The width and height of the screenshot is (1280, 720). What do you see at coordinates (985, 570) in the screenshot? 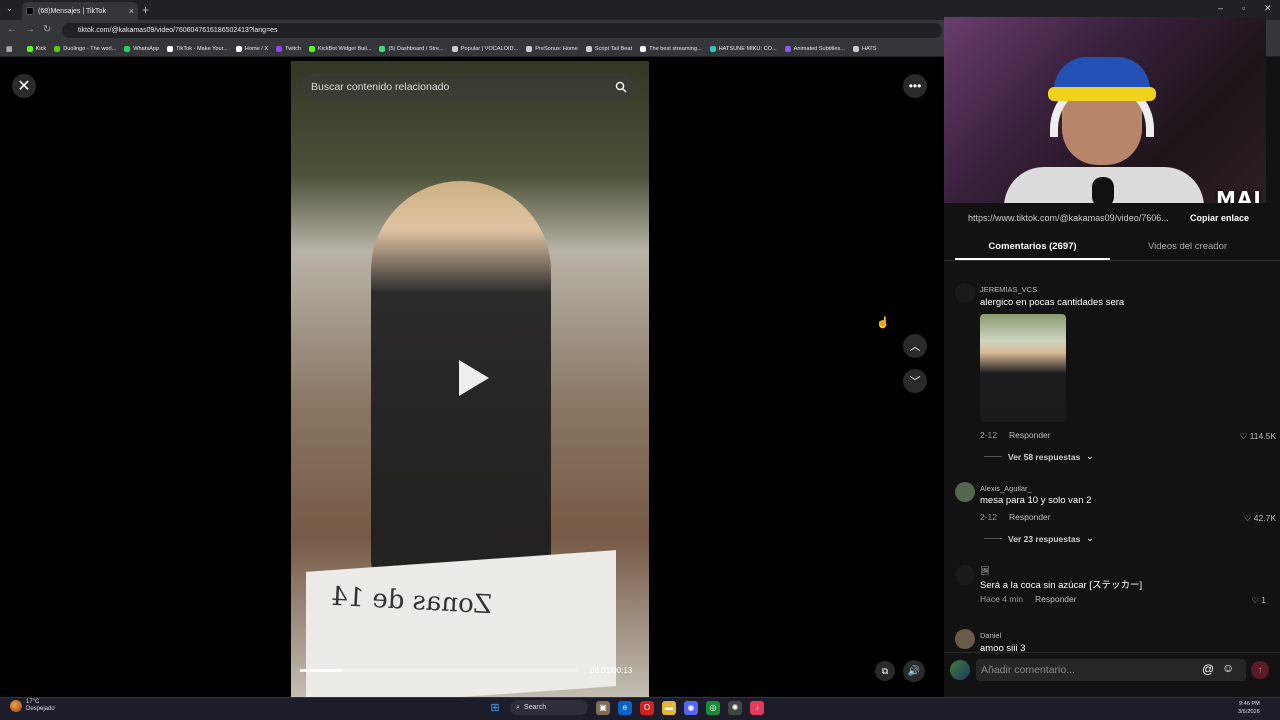
I see `comment-username: 🖼` at bounding box center [985, 570].